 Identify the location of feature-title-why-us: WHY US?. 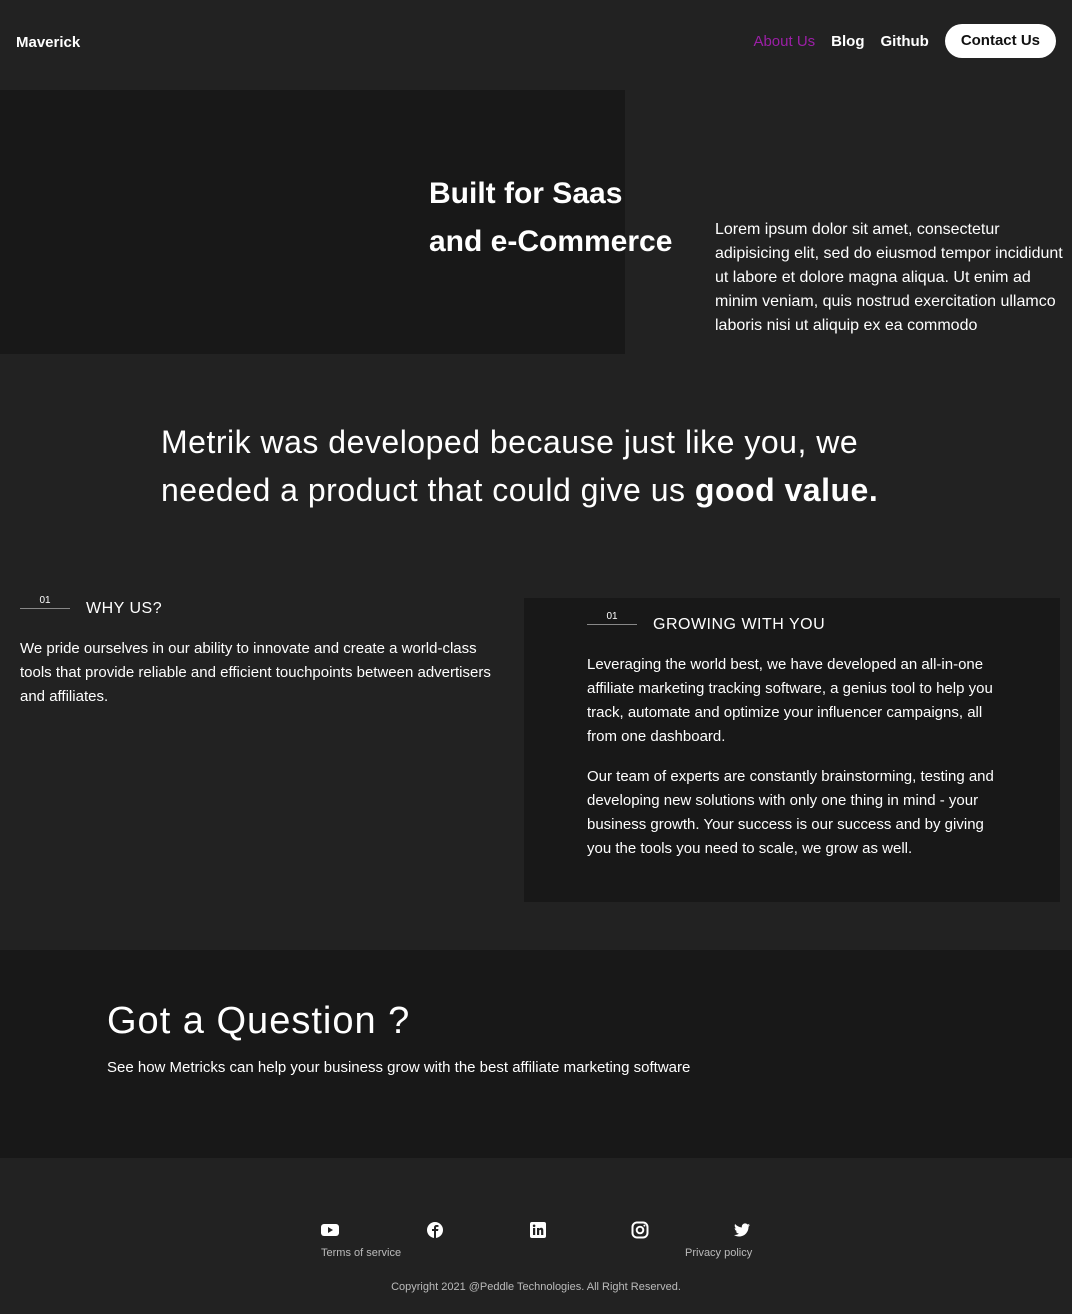
(124, 608).